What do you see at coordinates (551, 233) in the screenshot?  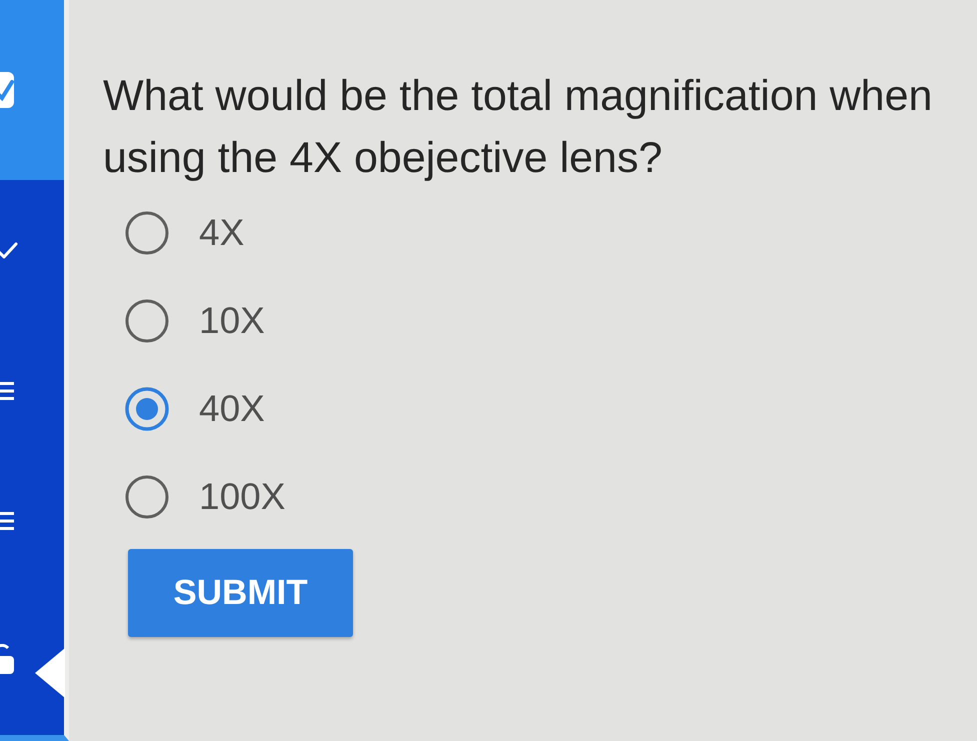 I see `answer-option: 4X` at bounding box center [551, 233].